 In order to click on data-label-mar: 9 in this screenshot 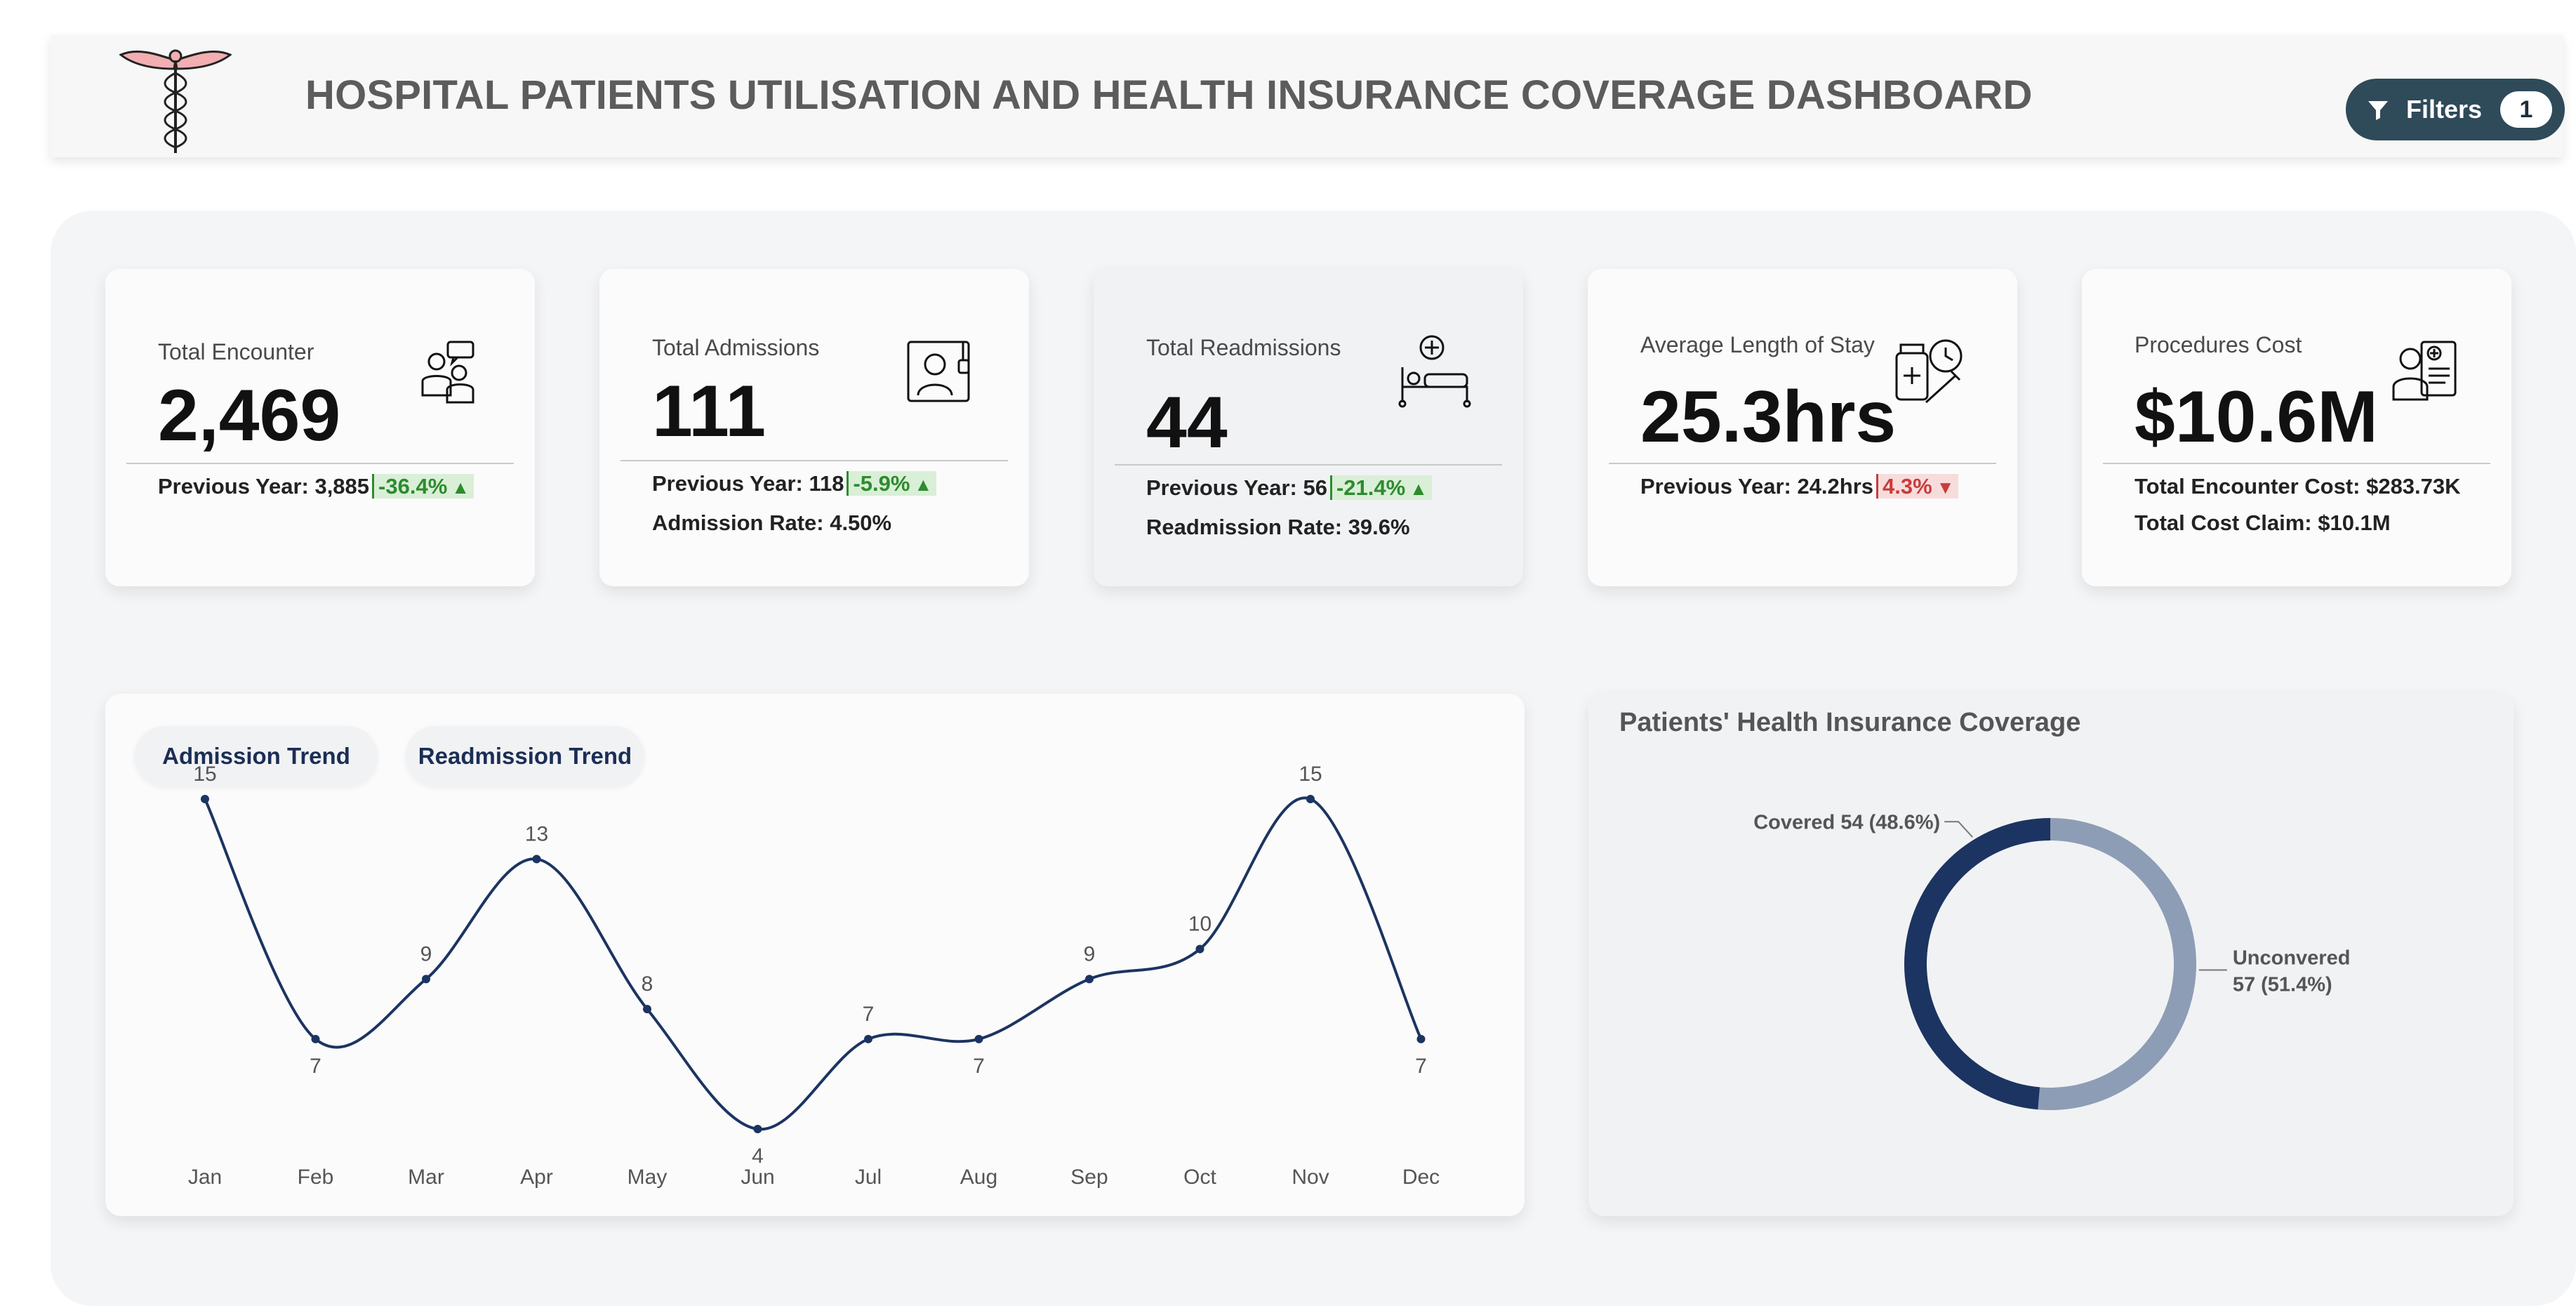, I will do `click(426, 953)`.